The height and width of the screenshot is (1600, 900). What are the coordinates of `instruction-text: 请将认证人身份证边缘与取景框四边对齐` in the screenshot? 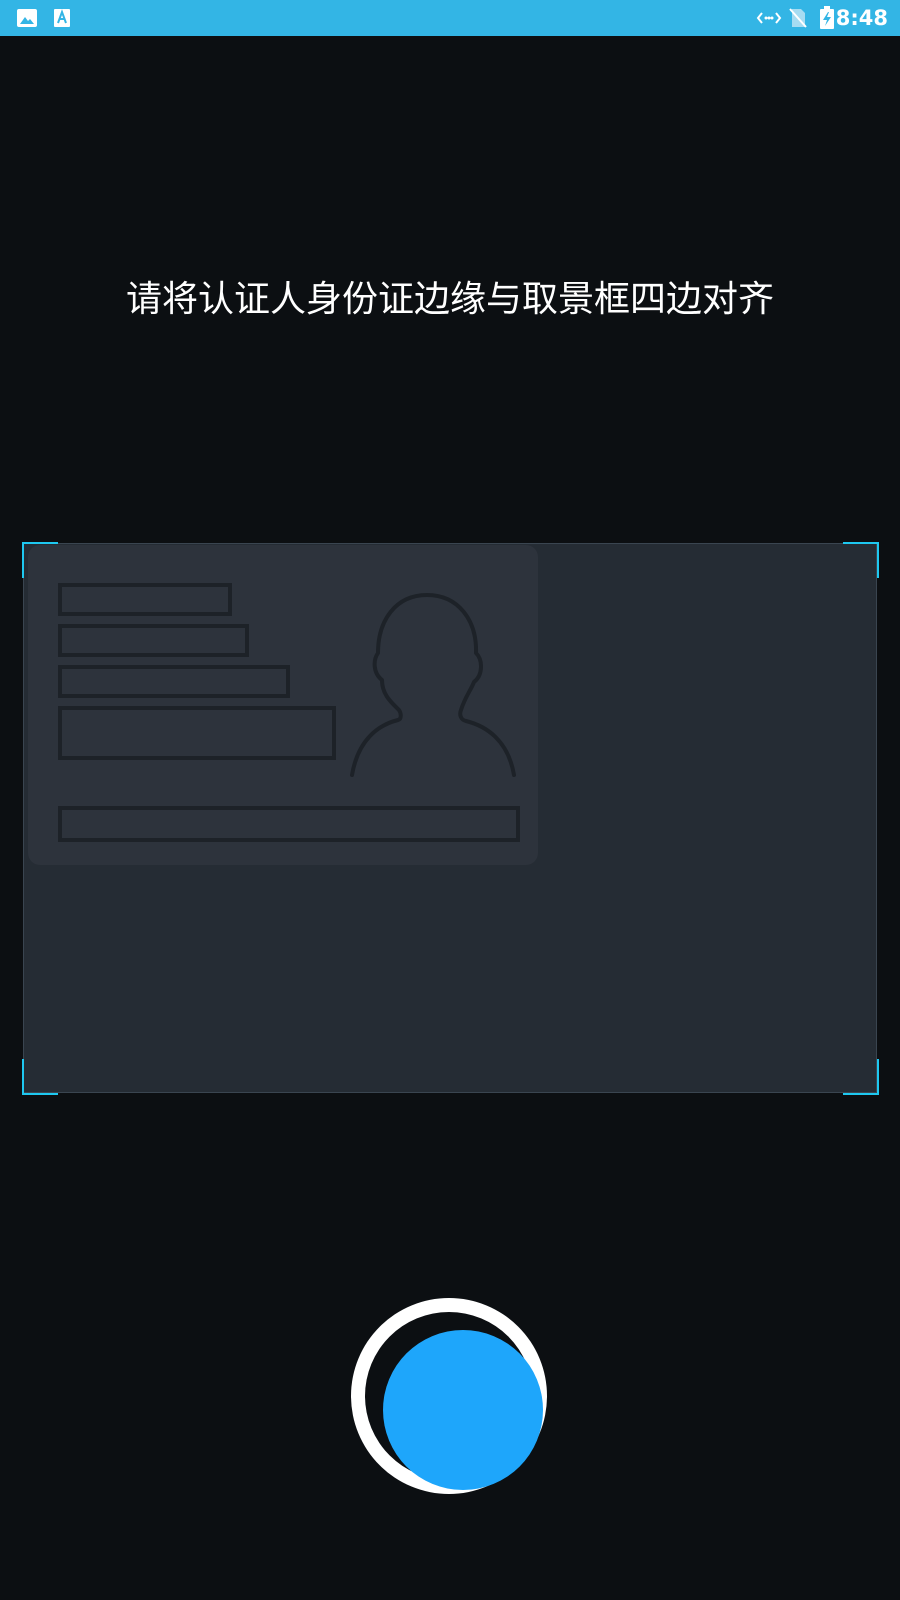 It's located at (449, 299).